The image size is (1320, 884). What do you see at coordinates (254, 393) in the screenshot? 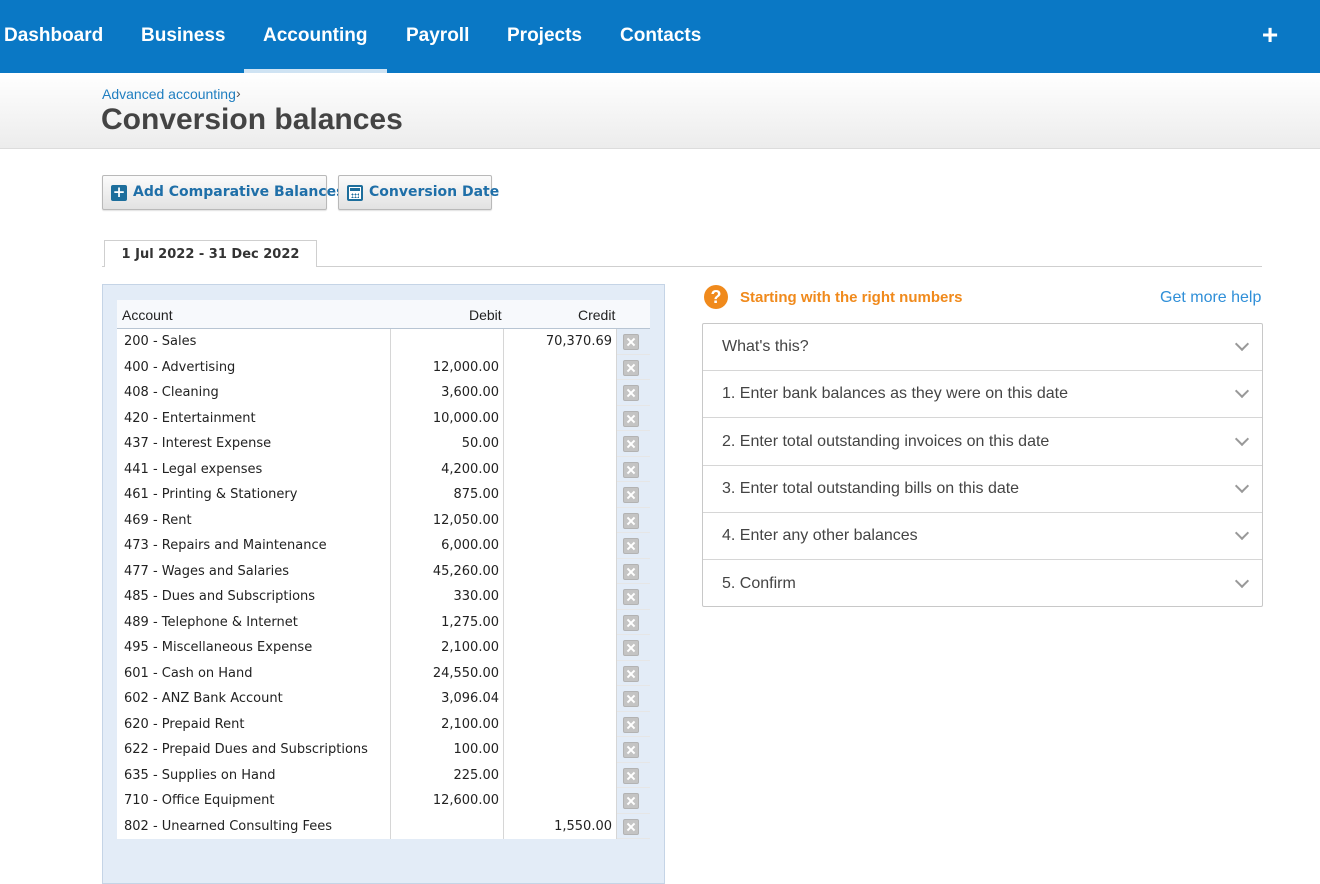
I see `account-cell: 408 - Cleaning` at bounding box center [254, 393].